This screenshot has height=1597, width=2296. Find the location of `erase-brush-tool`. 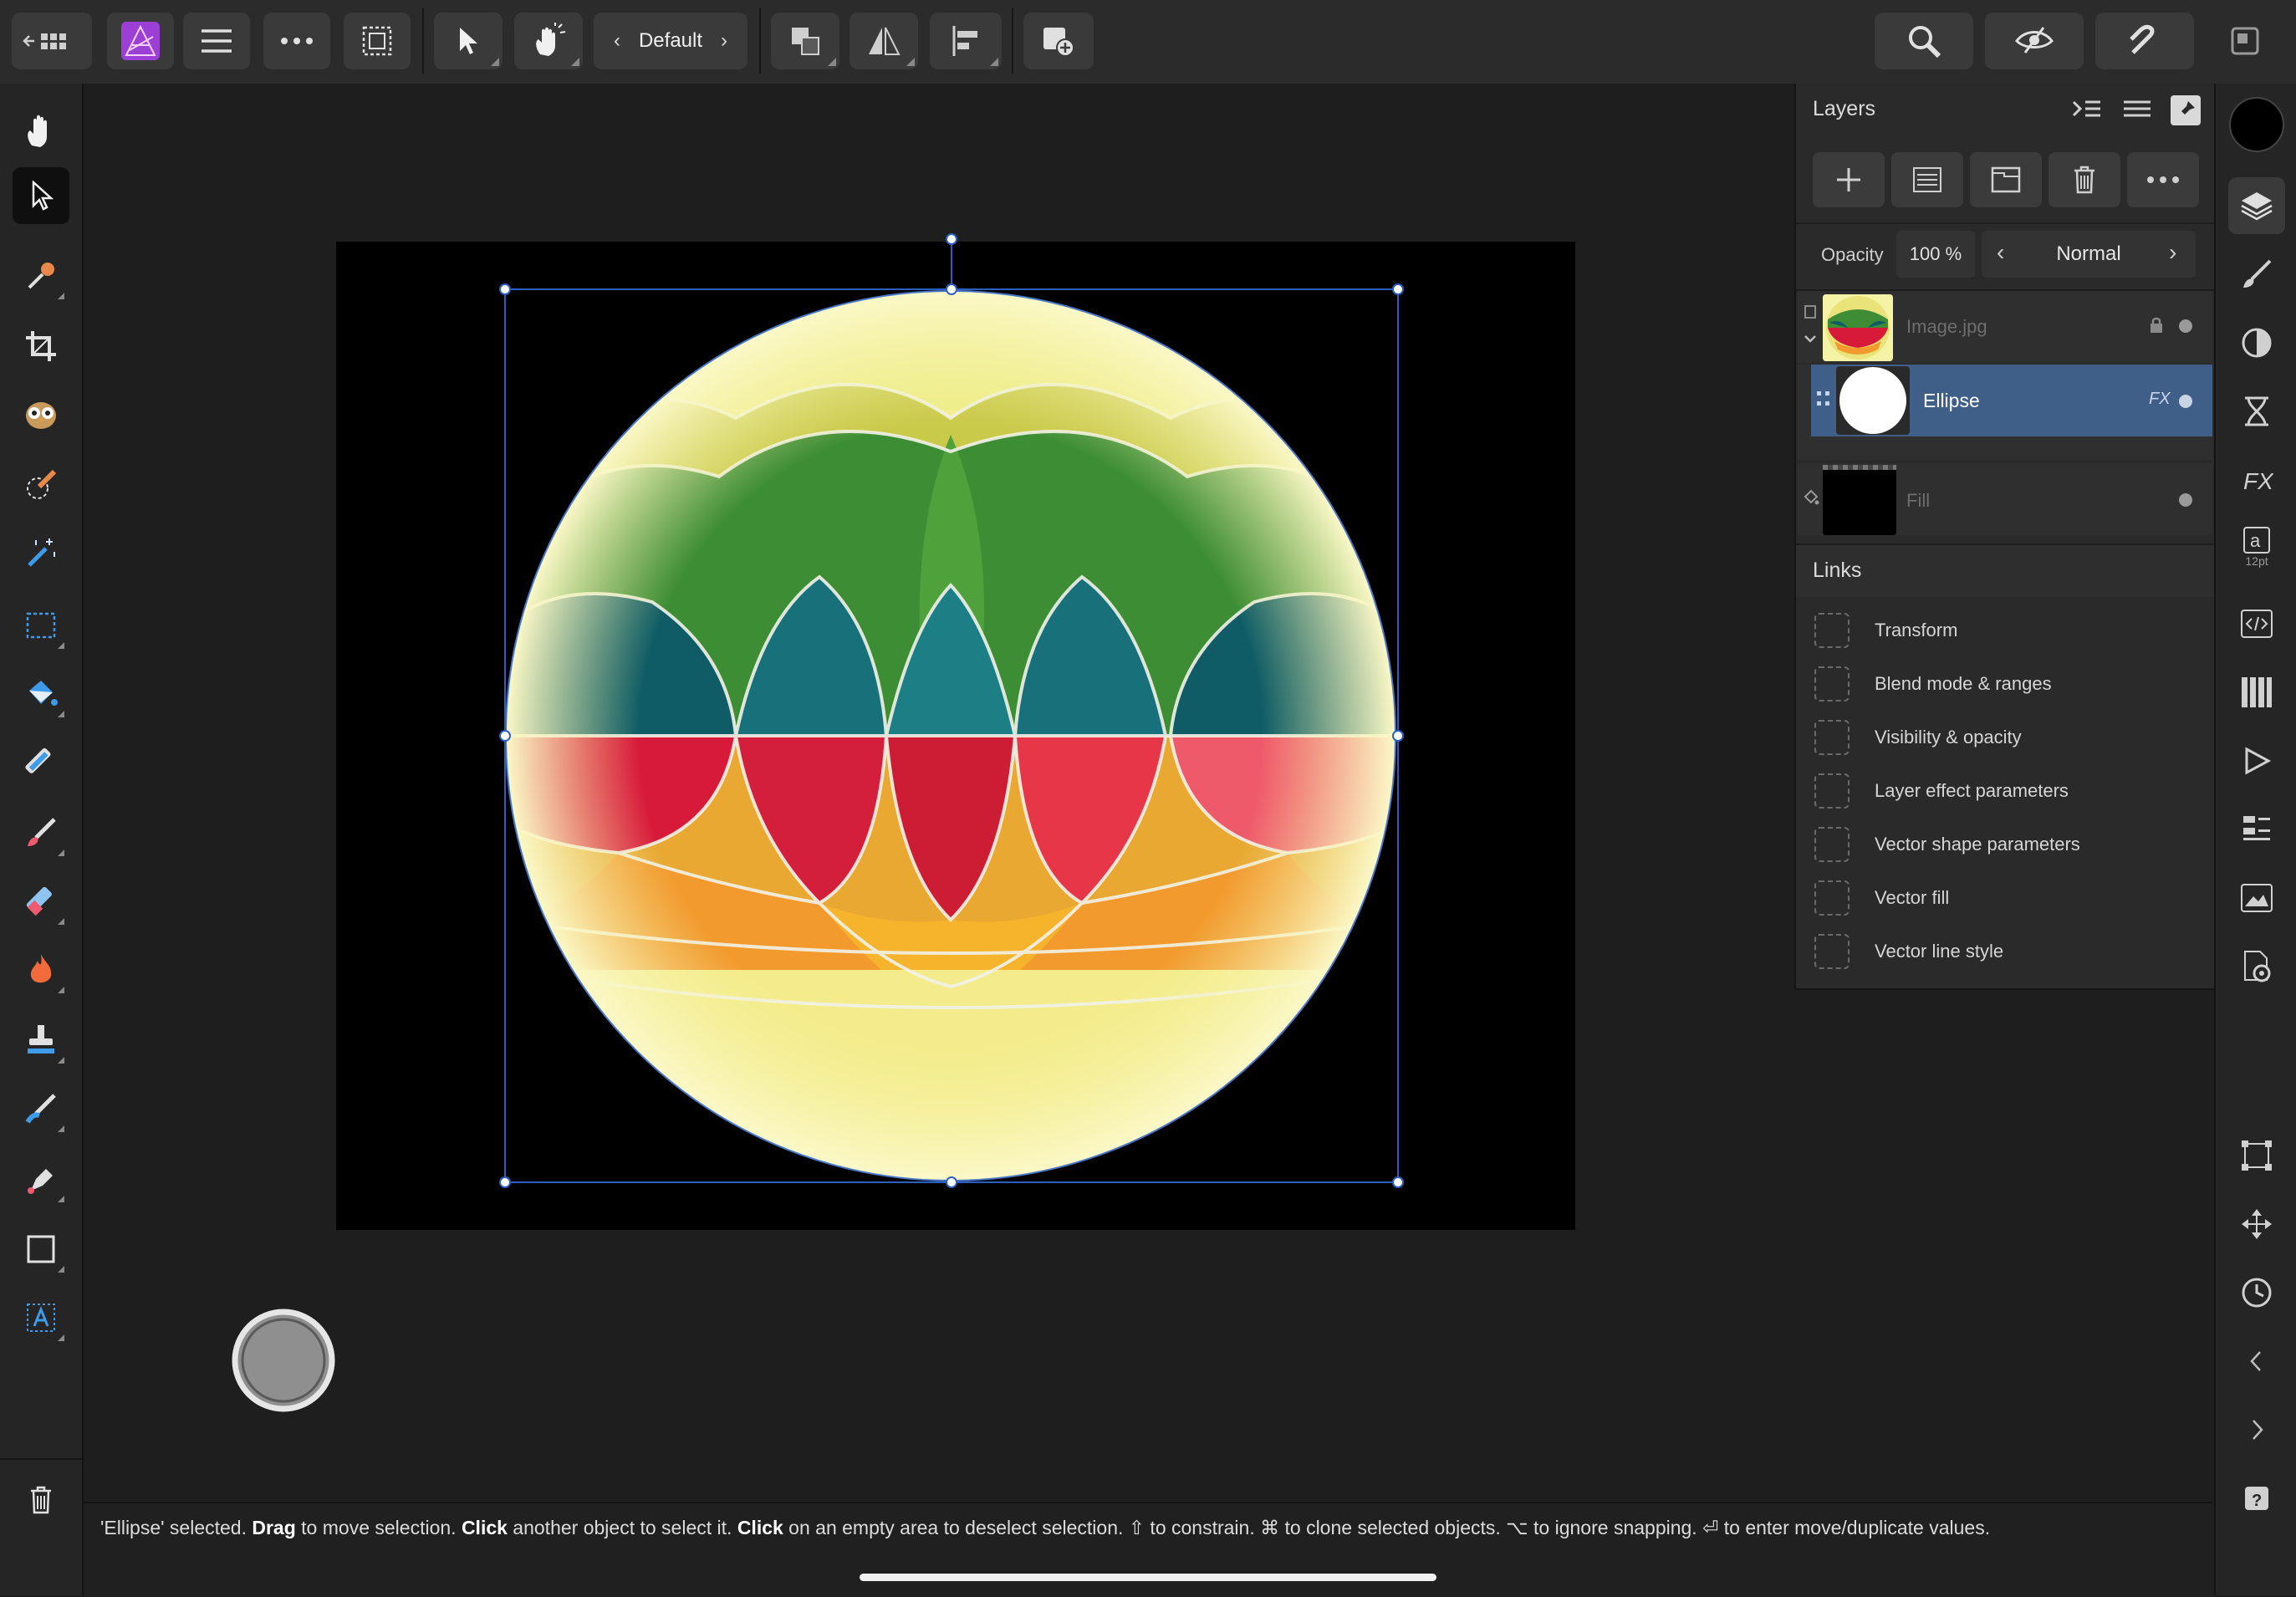

erase-brush-tool is located at coordinates (41, 902).